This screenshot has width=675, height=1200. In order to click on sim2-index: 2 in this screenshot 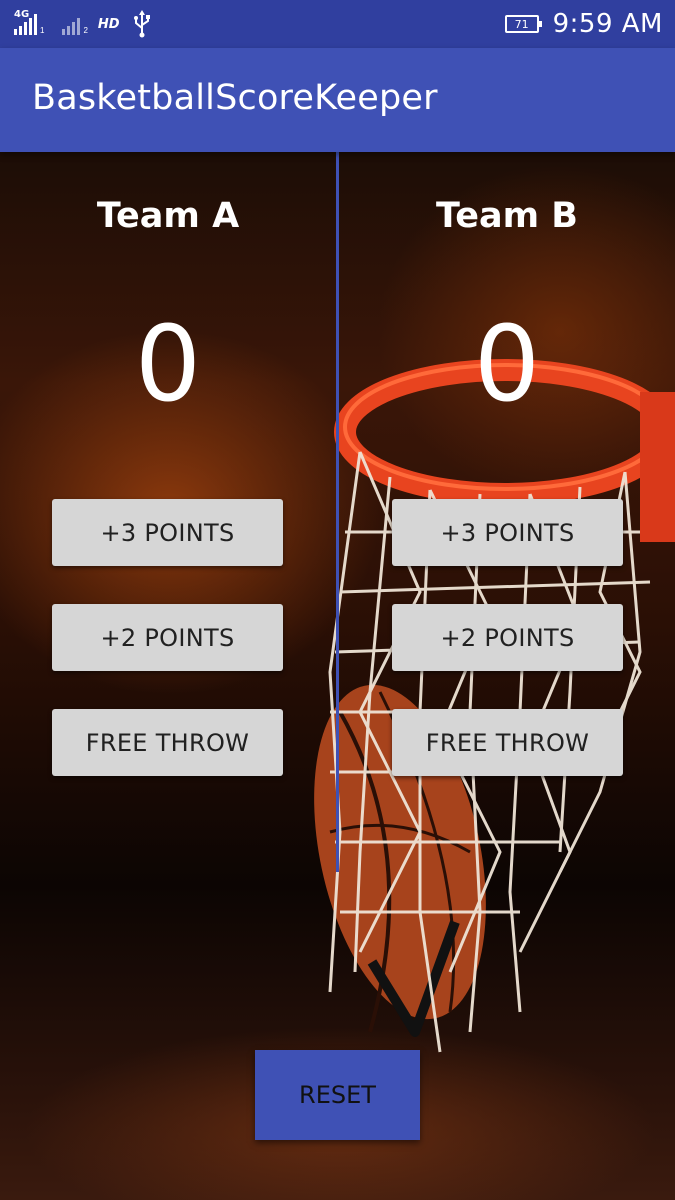, I will do `click(85, 30)`.